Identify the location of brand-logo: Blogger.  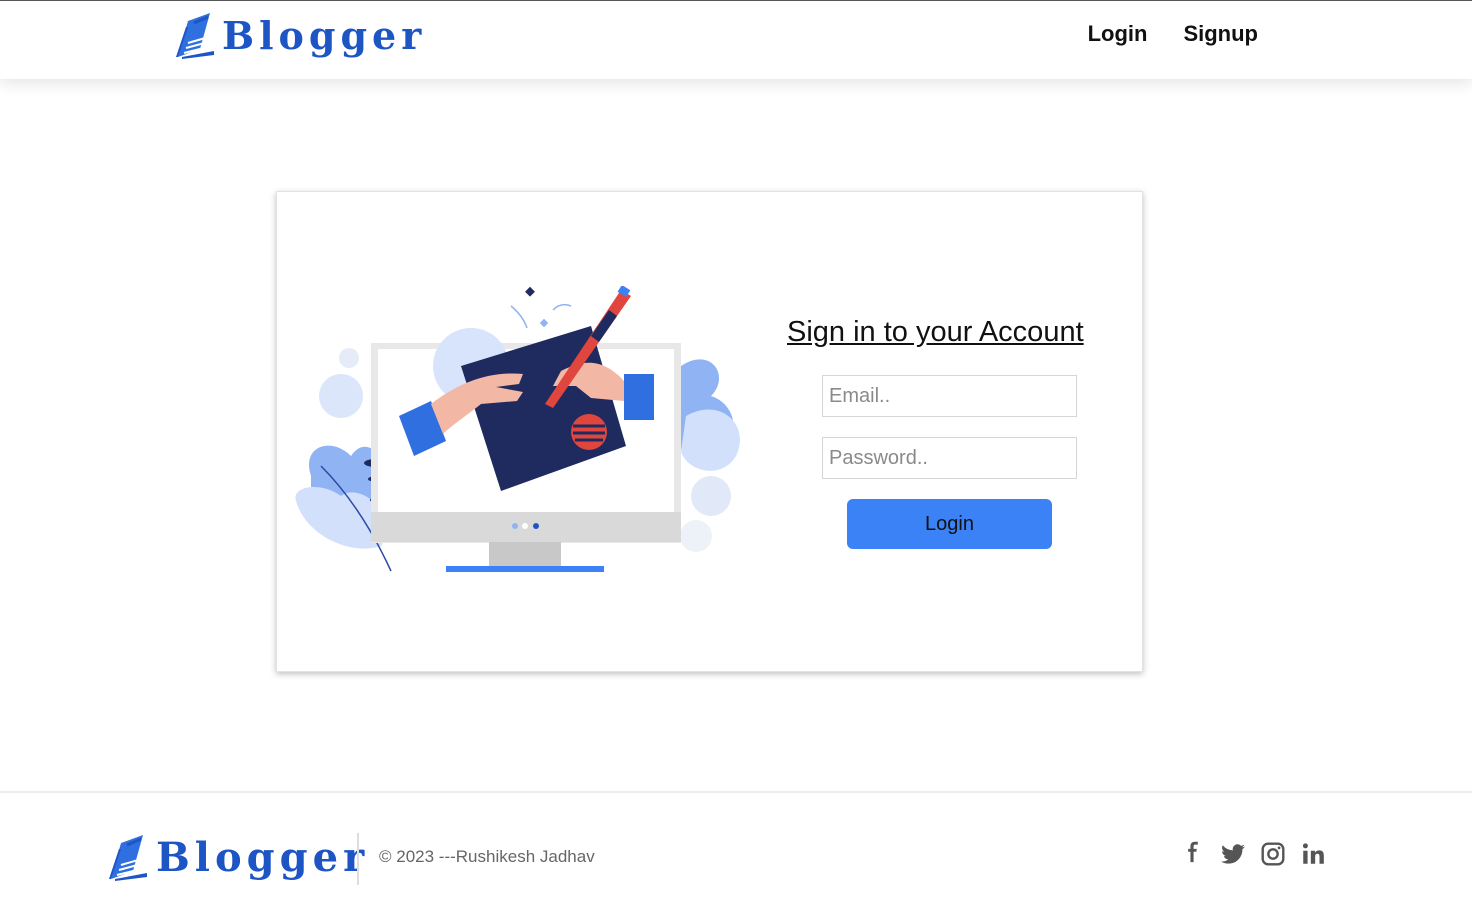
(300, 35).